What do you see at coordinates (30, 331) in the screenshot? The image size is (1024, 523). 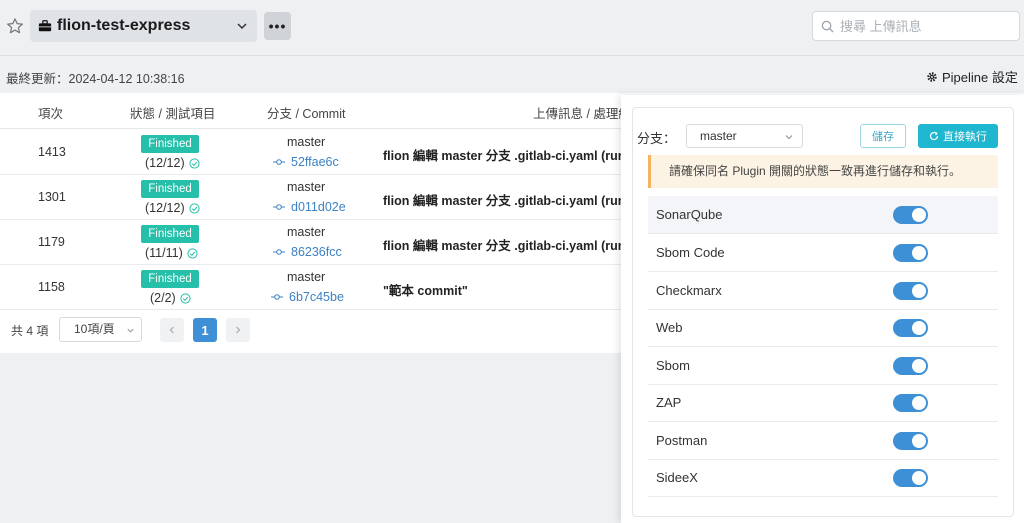 I see `total-count: 共 4 項` at bounding box center [30, 331].